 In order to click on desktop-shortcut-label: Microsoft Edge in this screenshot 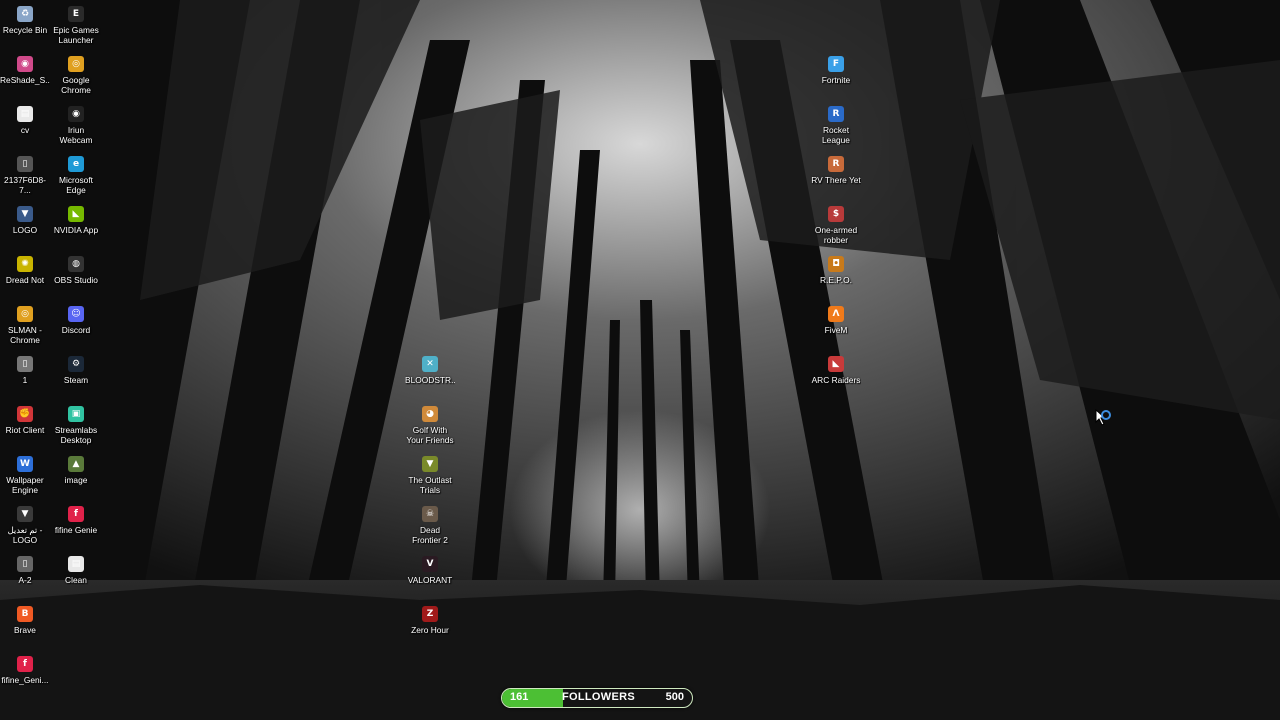, I will do `click(76, 185)`.